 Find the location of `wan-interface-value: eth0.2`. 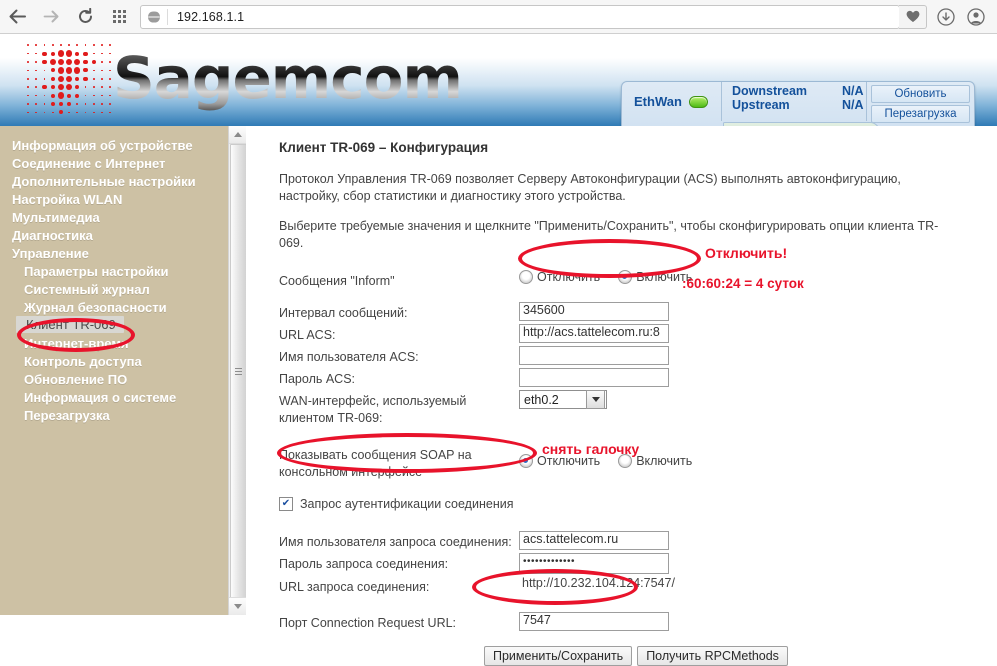

wan-interface-value: eth0.2 is located at coordinates (541, 399).